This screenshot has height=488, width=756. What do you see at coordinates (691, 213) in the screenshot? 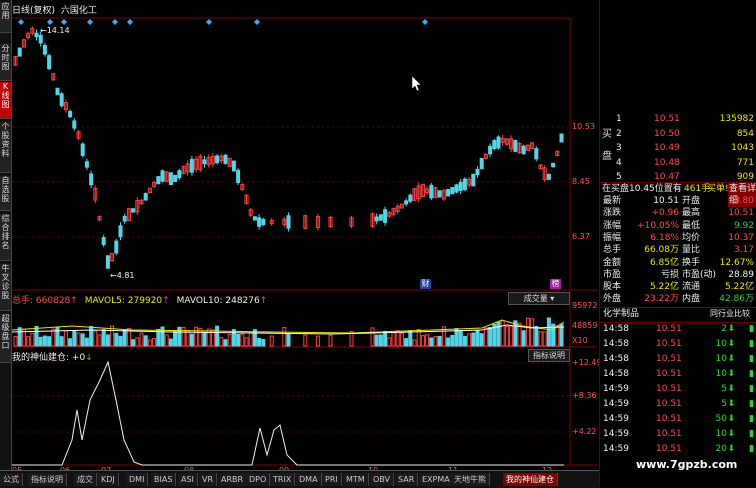
I see `quote-label: 最高` at bounding box center [691, 213].